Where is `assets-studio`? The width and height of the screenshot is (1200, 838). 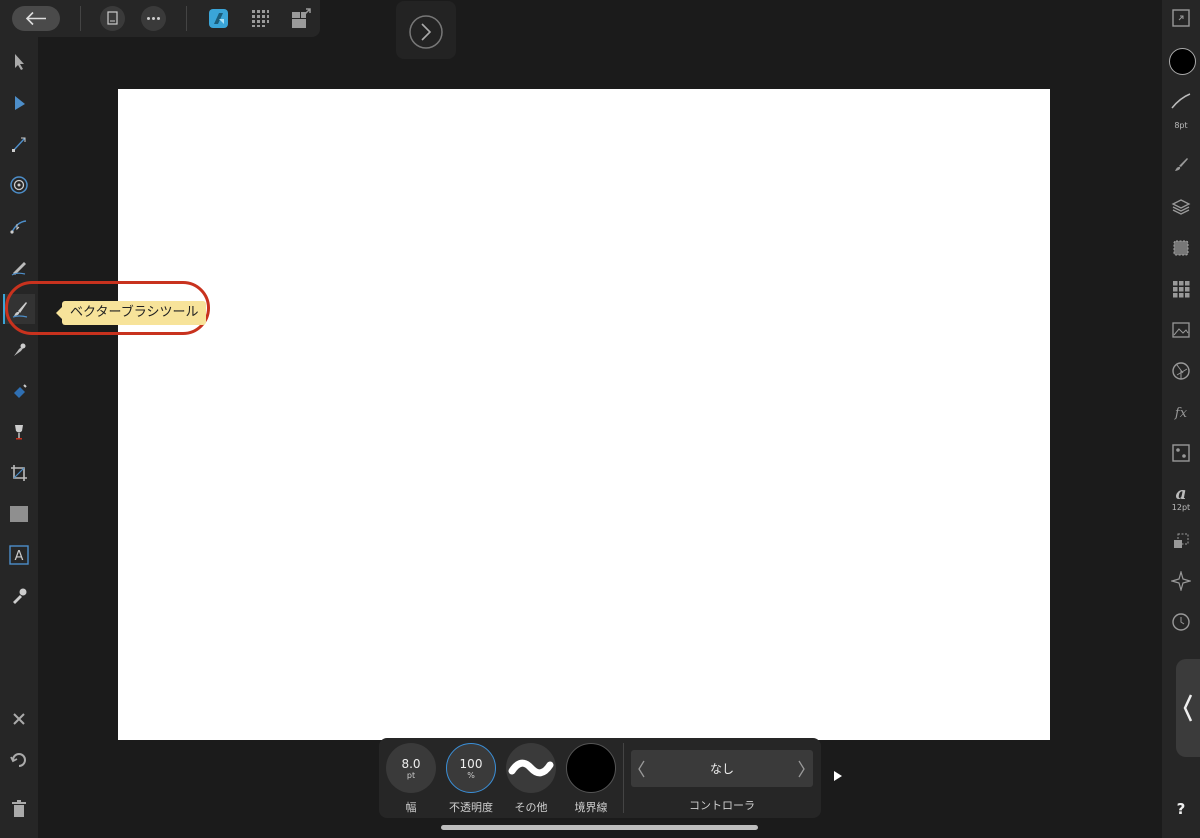 assets-studio is located at coordinates (1181, 330).